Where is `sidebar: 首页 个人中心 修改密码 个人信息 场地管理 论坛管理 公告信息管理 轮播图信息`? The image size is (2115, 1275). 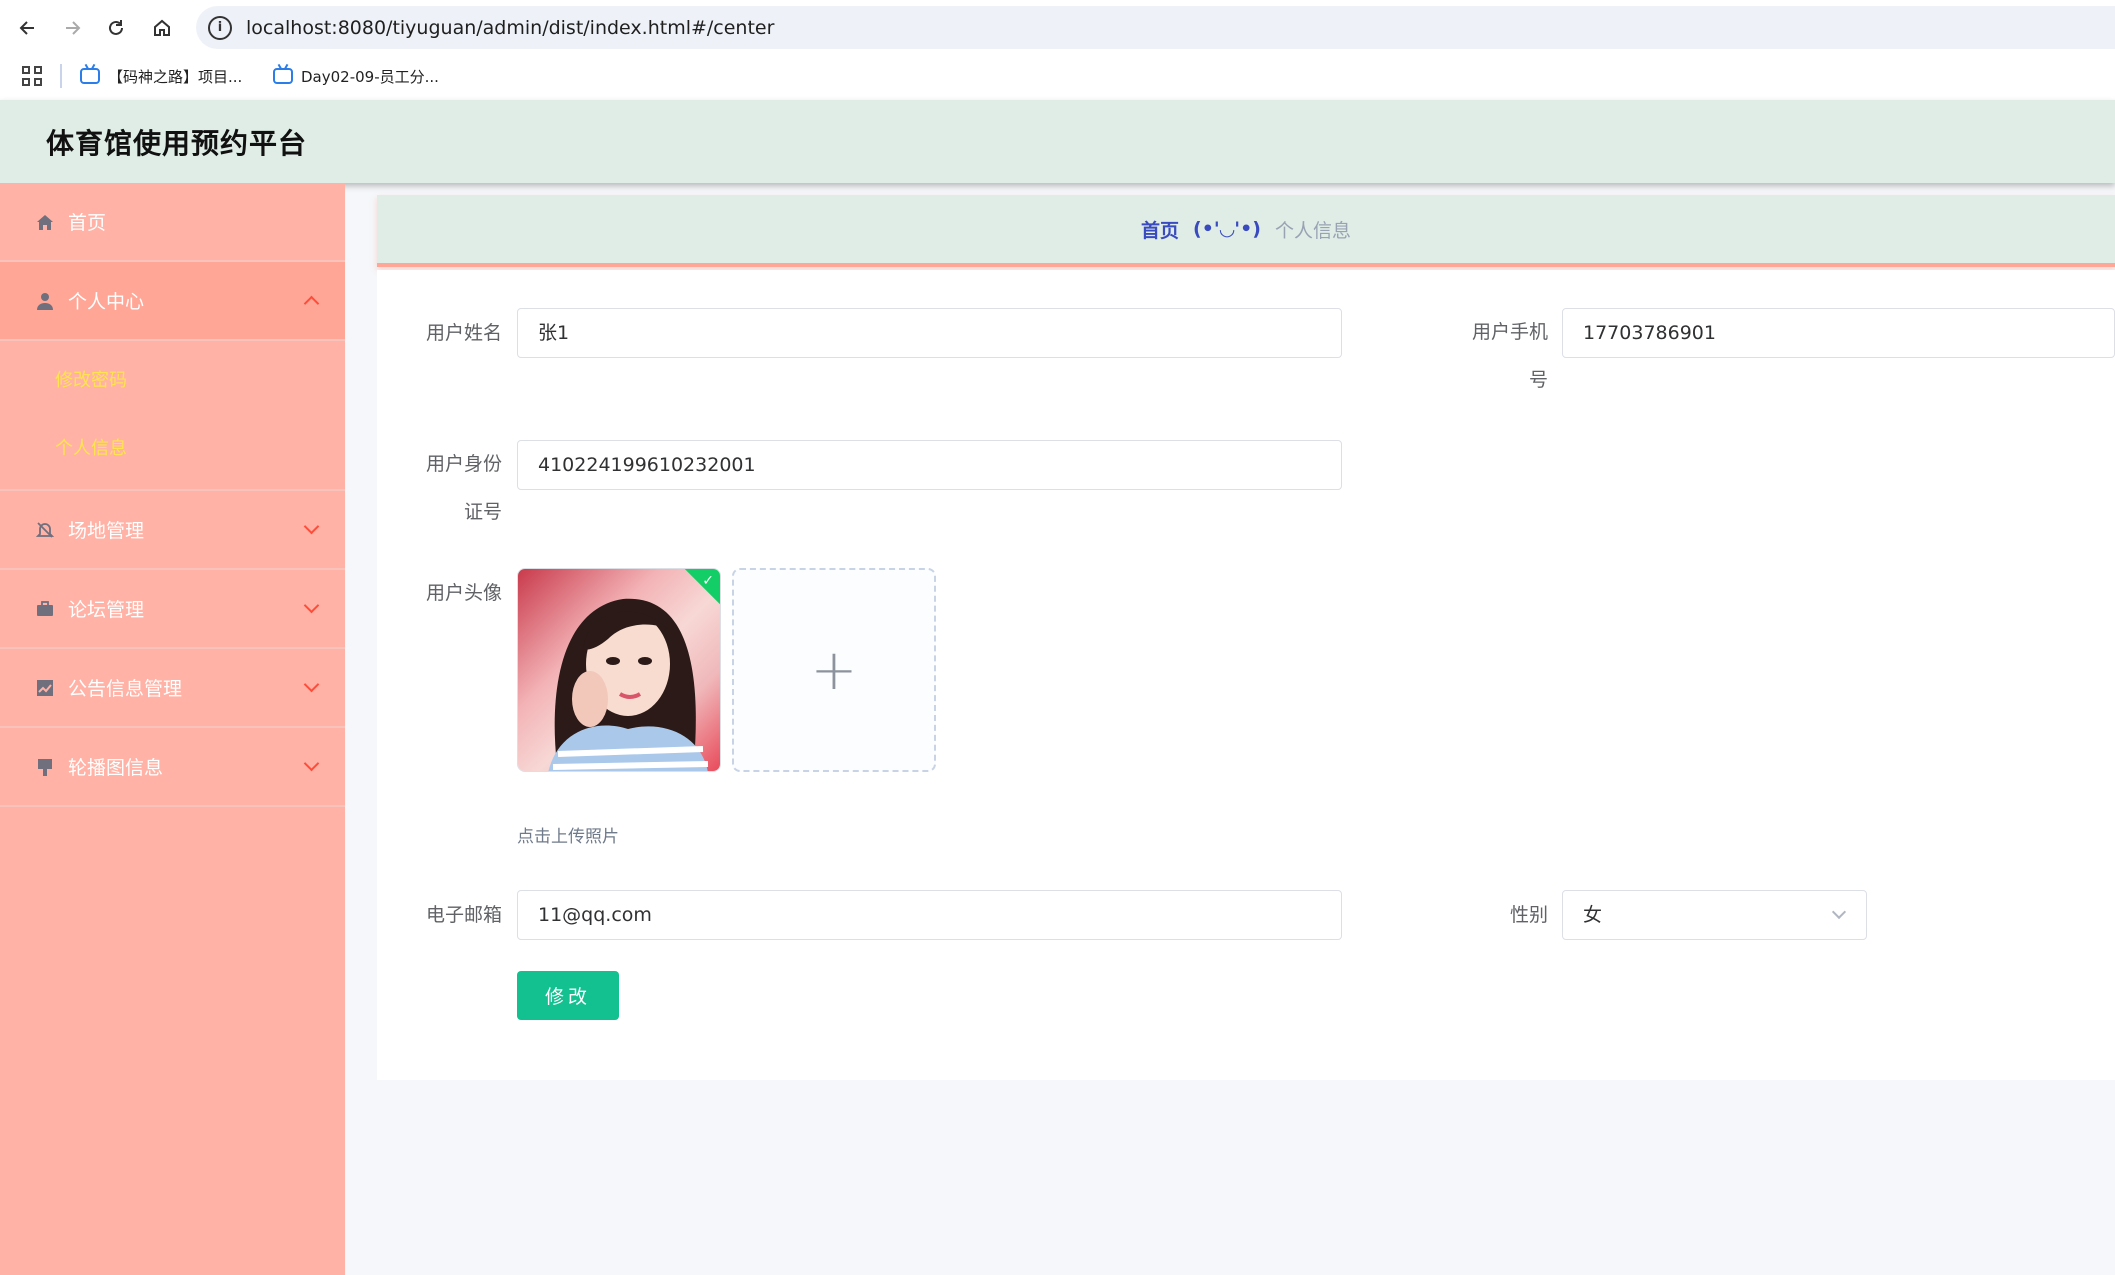 sidebar: 首页 个人中心 修改密码 个人信息 场地管理 论坛管理 公告信息管理 轮播图信息 is located at coordinates (172, 729).